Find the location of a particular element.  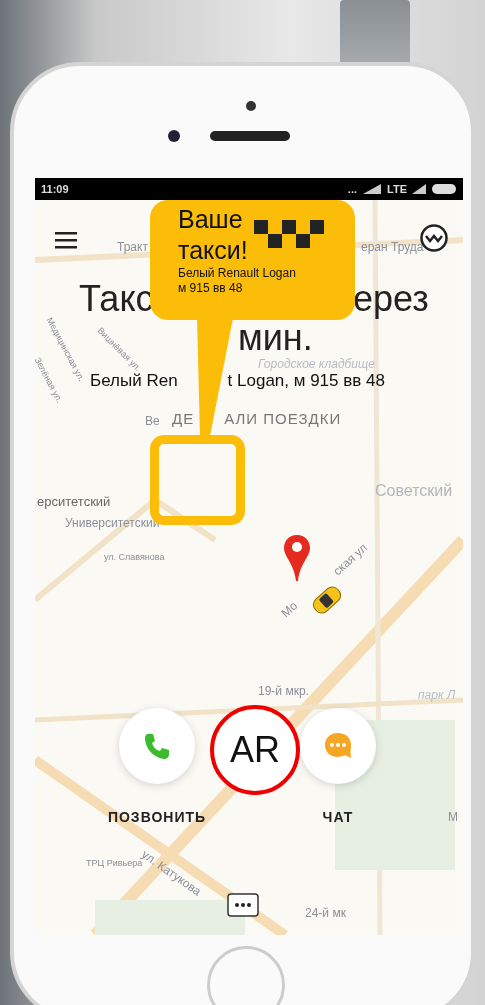

callout-title: Ваше is located at coordinates (211, 219).